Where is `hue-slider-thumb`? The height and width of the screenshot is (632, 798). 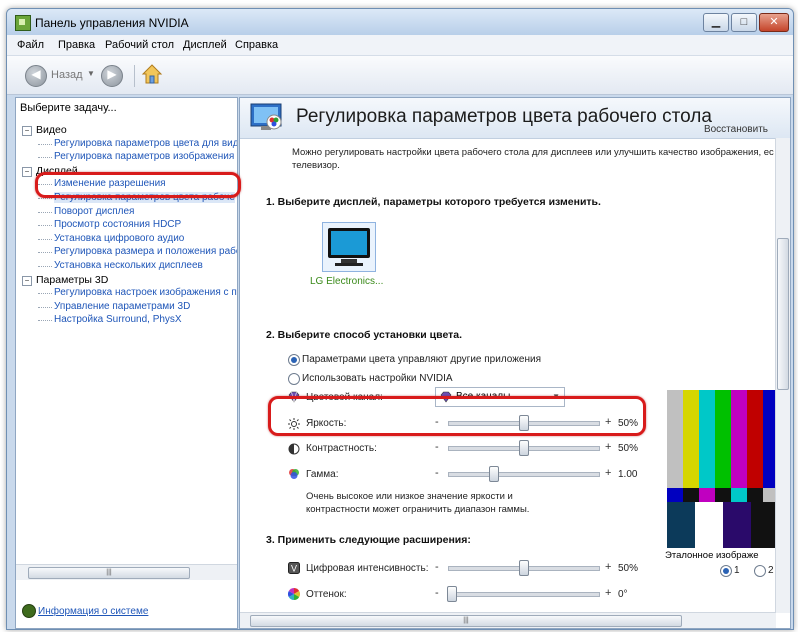 hue-slider-thumb is located at coordinates (452, 594).